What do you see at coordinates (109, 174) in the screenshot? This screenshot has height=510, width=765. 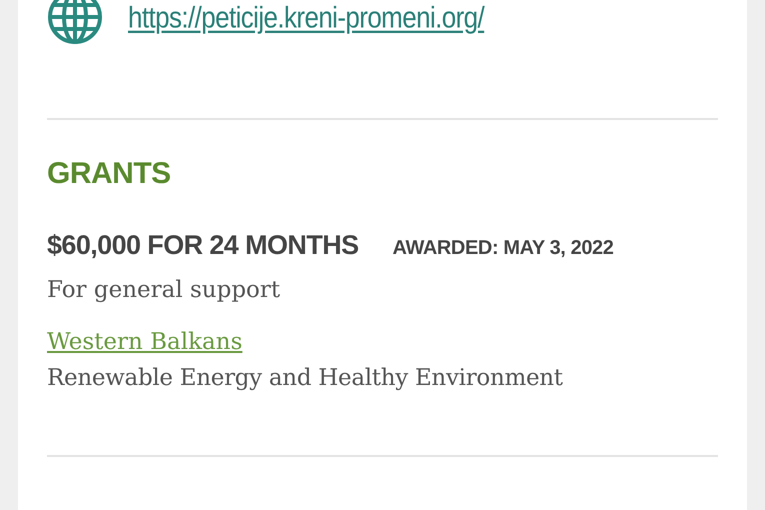 I see `section-heading: GRANTS` at bounding box center [109, 174].